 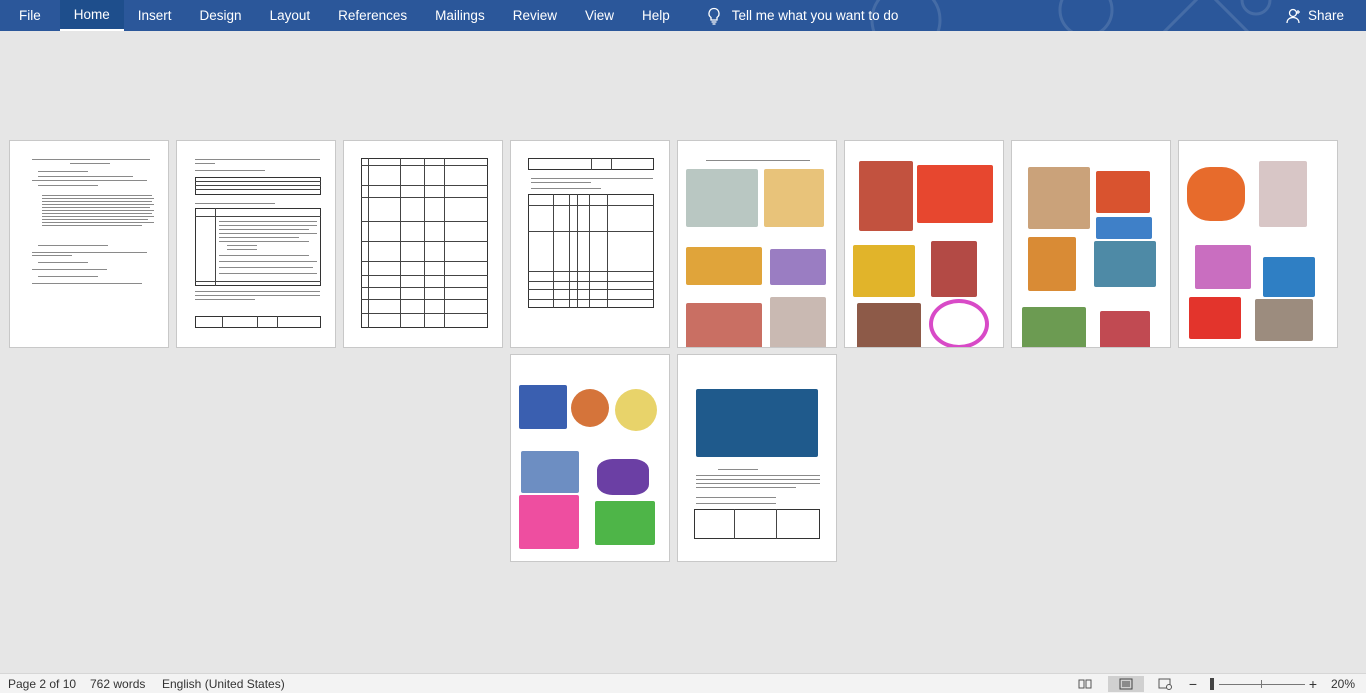 What do you see at coordinates (372, 15) in the screenshot?
I see `tab-references: References` at bounding box center [372, 15].